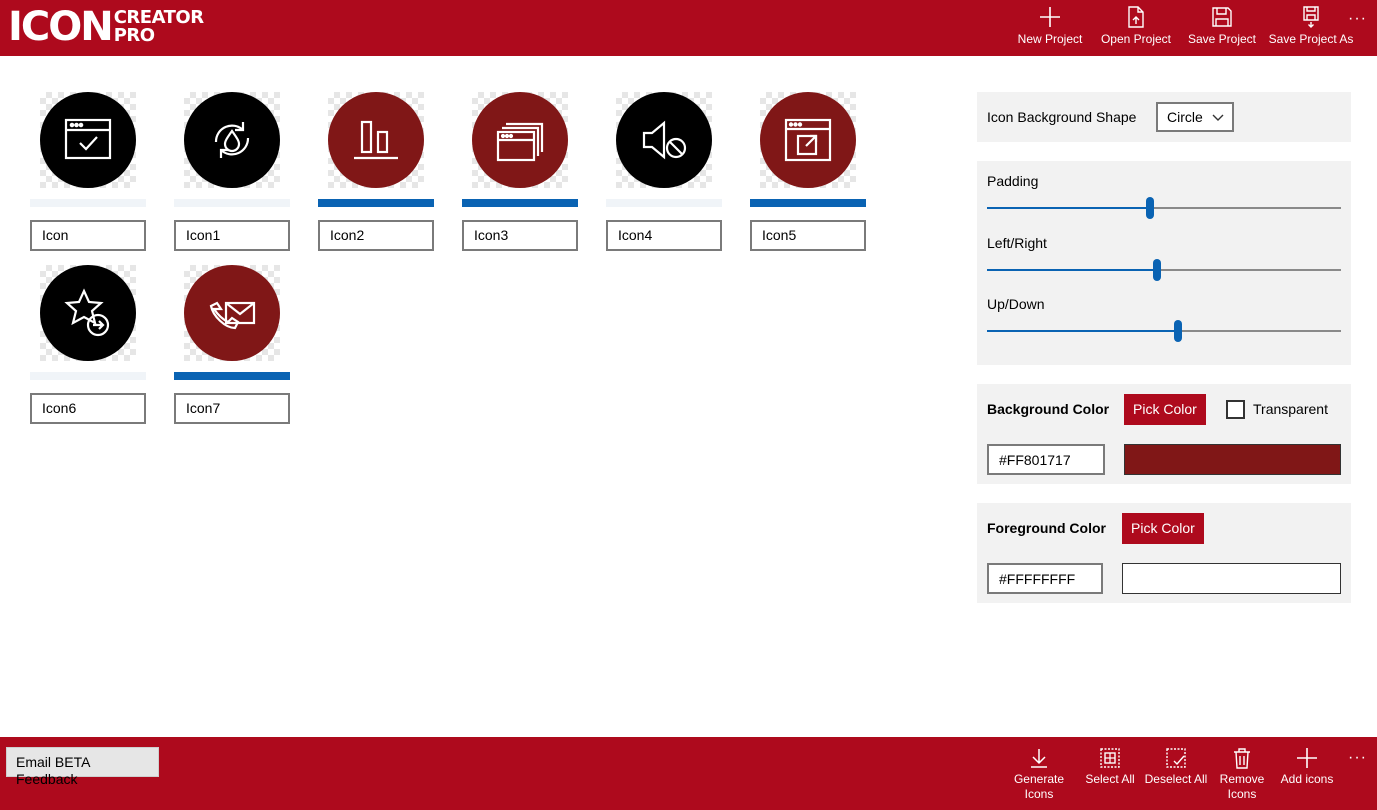 The image size is (1377, 810). What do you see at coordinates (1357, 19) in the screenshot?
I see `top-more-icon: ···` at bounding box center [1357, 19].